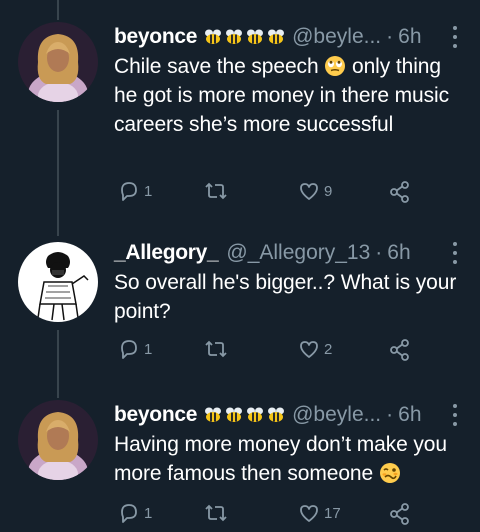 This screenshot has height=532, width=480. Describe the element at coordinates (319, 513) in the screenshot. I see `like-button: 17` at that location.